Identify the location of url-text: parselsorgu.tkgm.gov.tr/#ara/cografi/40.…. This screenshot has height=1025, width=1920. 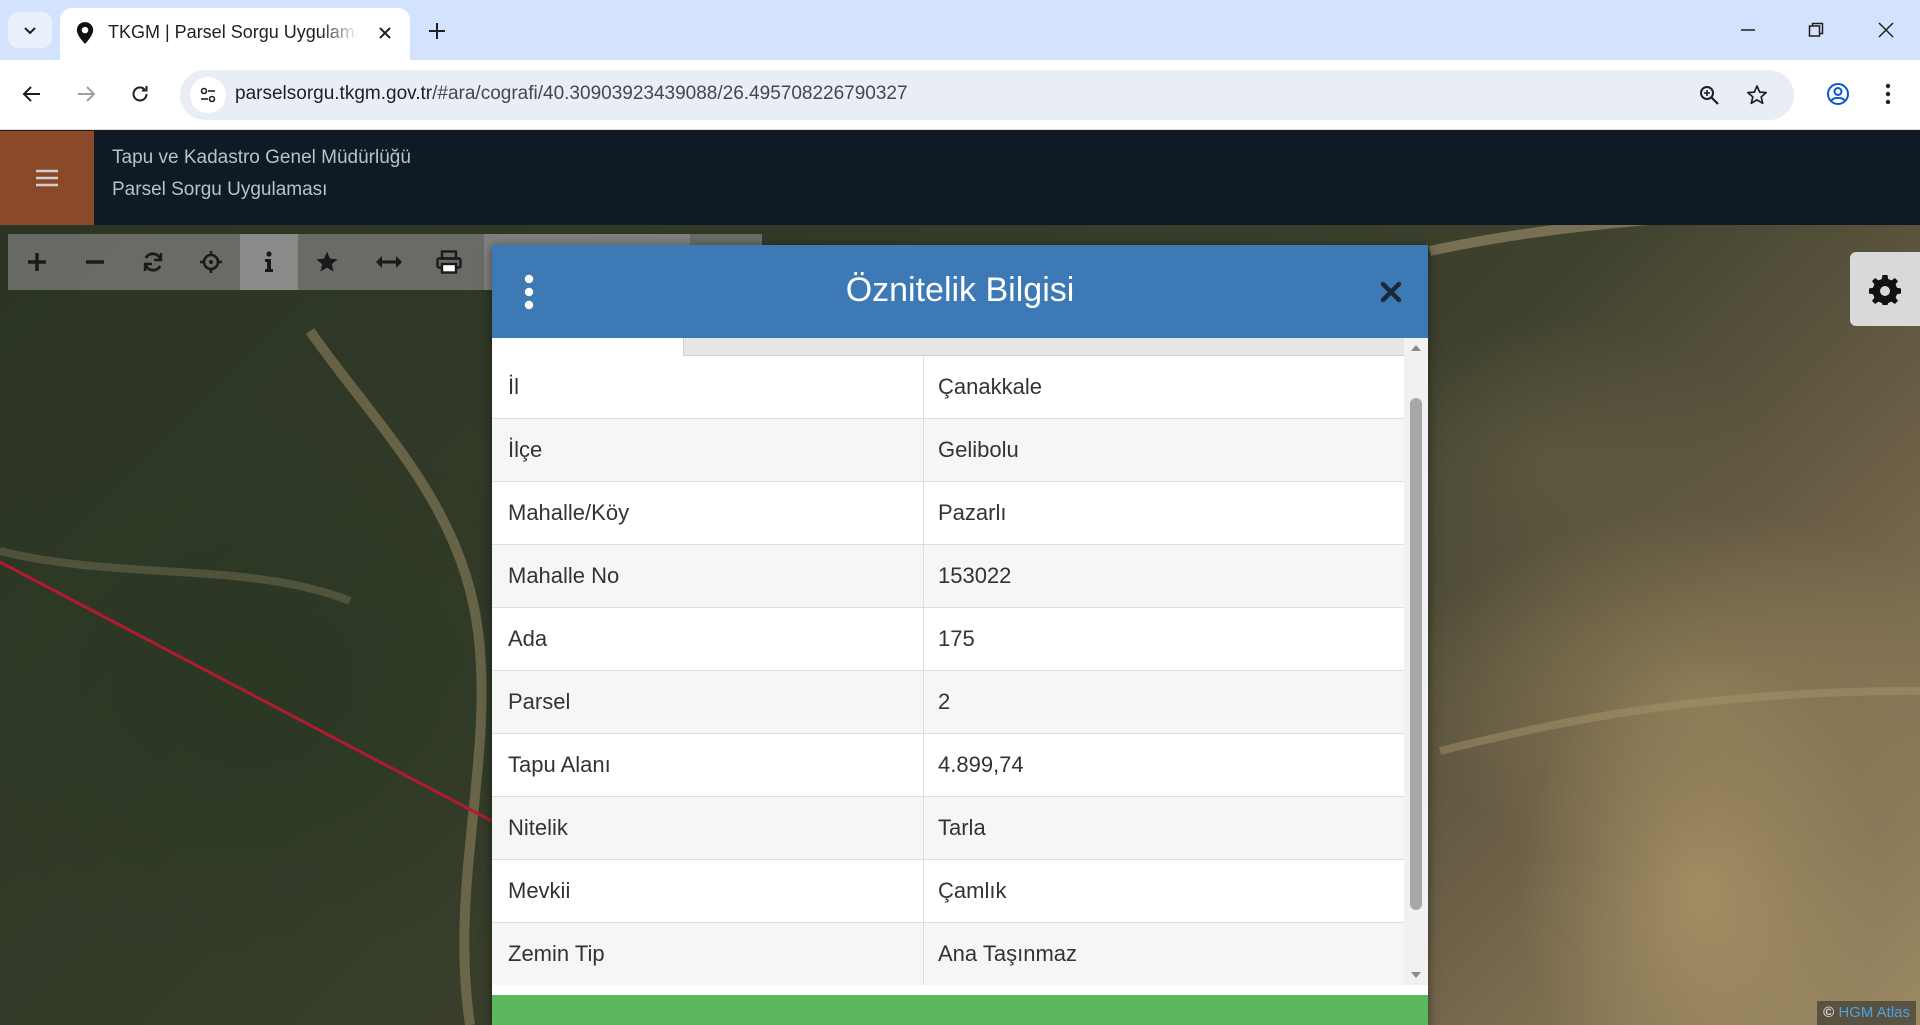
(571, 94).